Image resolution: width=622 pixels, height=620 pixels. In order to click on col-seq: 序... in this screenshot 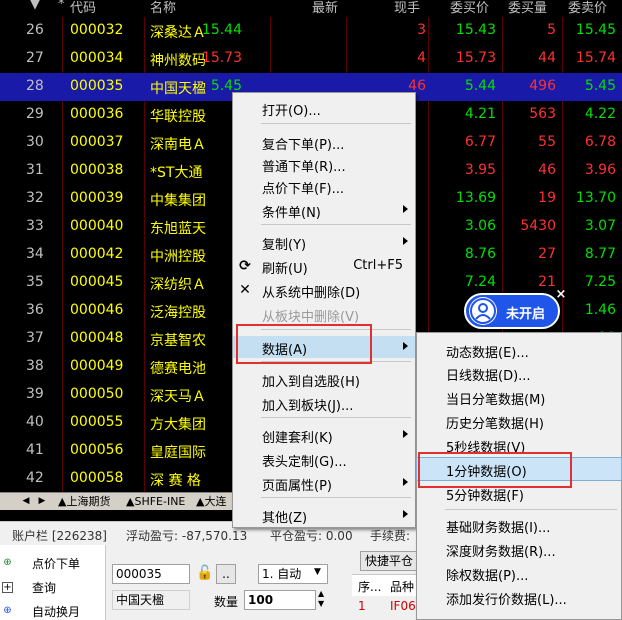, I will do `click(369, 586)`.